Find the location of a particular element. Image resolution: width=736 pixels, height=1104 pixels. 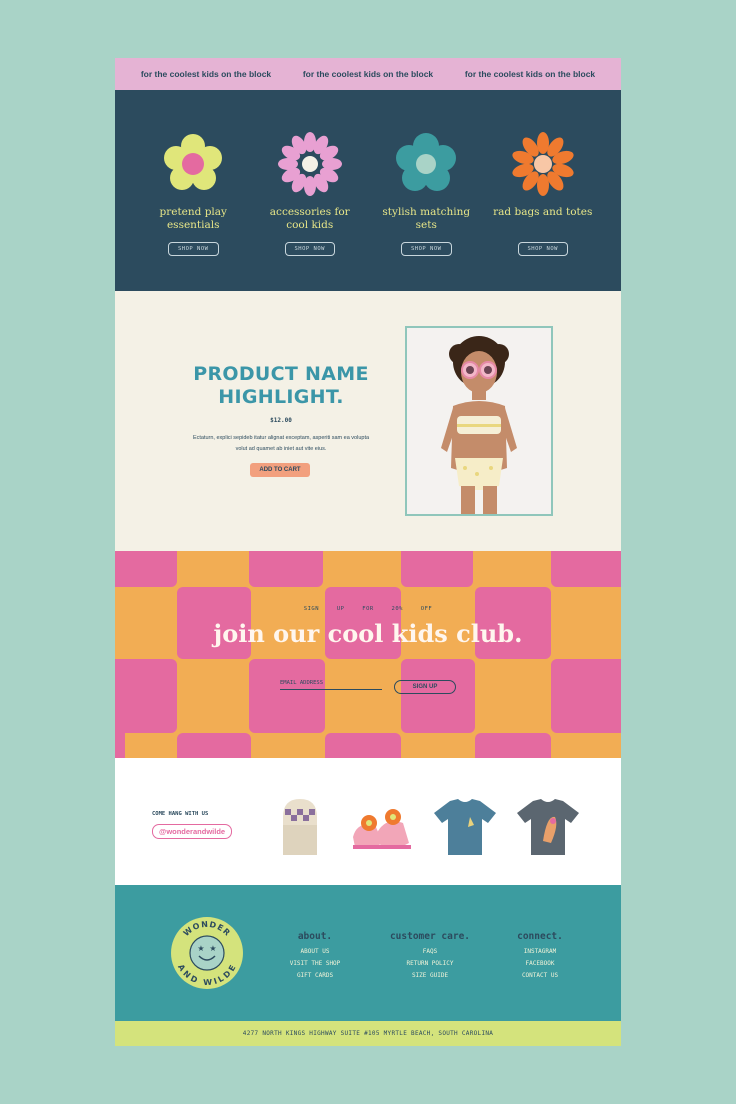

sign-up-button: SIGN UP is located at coordinates (425, 687).